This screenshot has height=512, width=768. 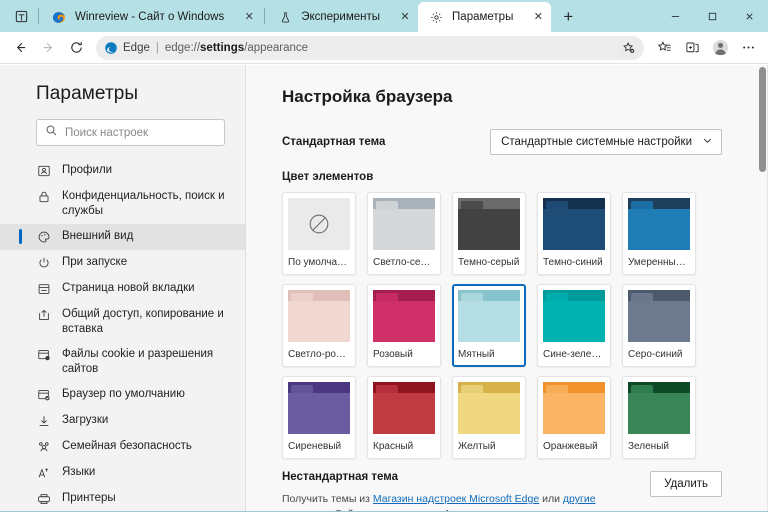 What do you see at coordinates (44, 196) in the screenshot?
I see `lock-icon` at bounding box center [44, 196].